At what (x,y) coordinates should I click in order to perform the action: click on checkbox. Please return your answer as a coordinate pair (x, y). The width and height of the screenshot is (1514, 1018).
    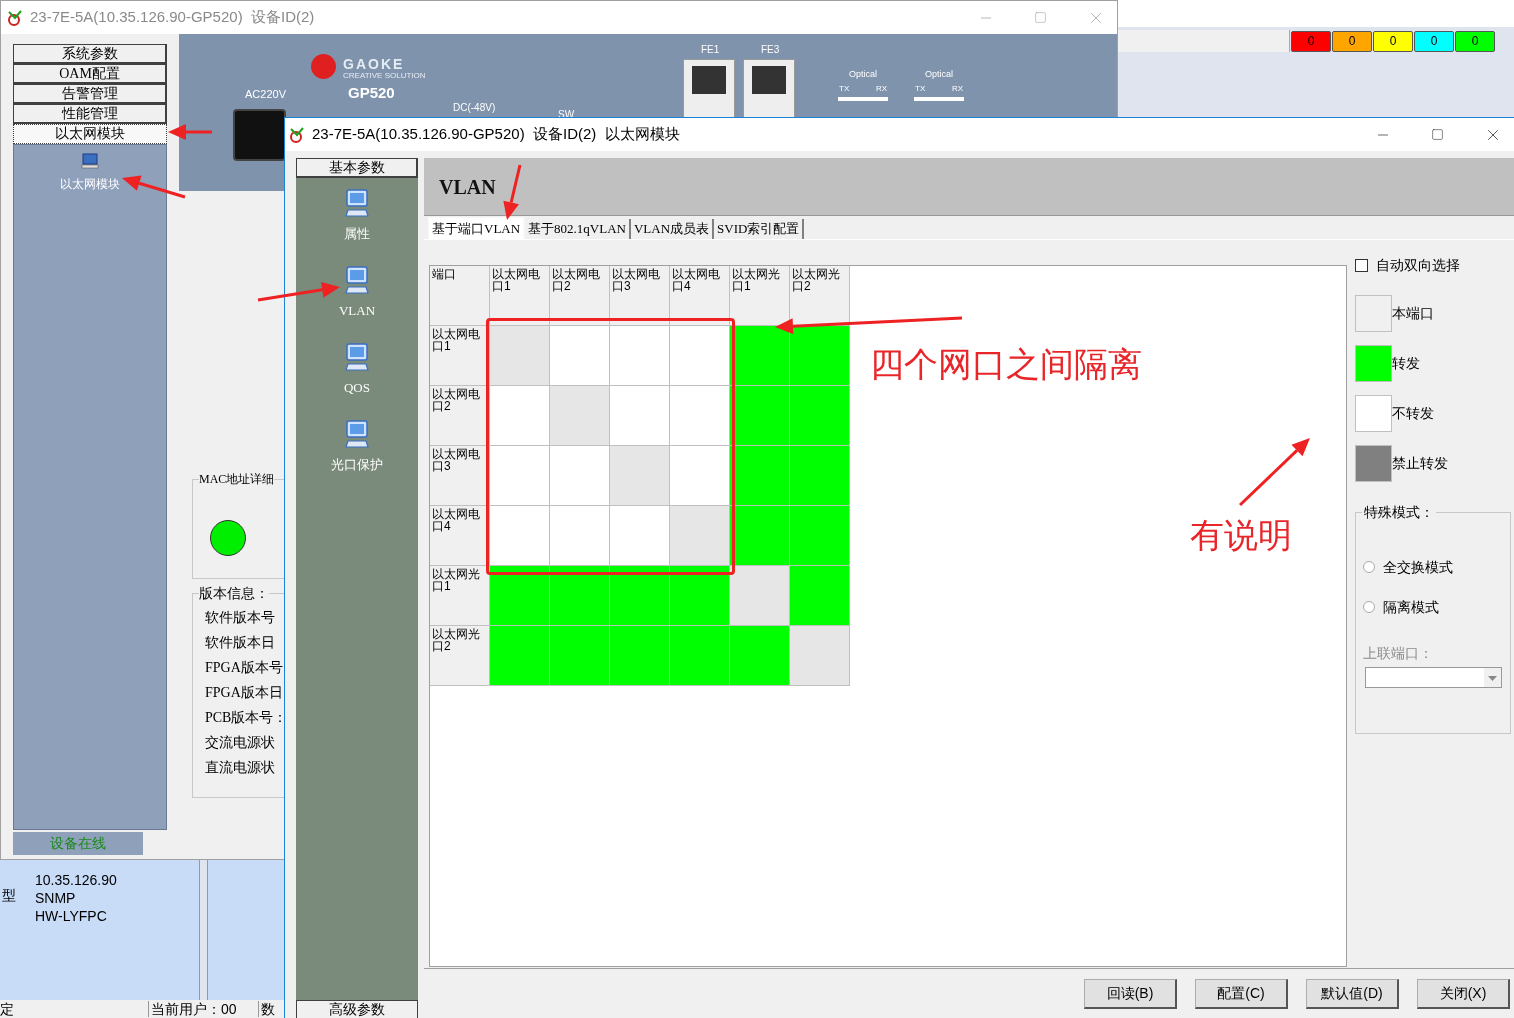
    Looking at the image, I should click on (1361, 265).